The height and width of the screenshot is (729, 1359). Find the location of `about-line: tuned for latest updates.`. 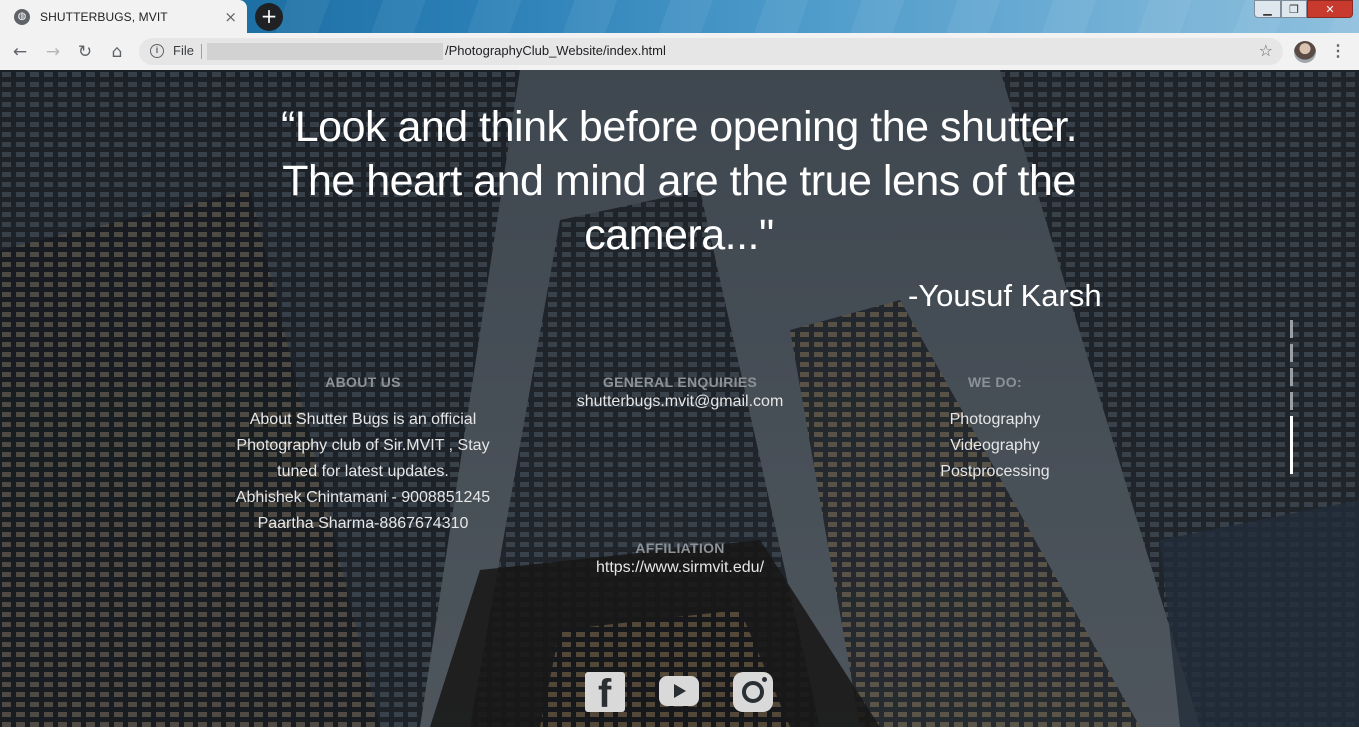

about-line: tuned for latest updates. is located at coordinates (363, 471).